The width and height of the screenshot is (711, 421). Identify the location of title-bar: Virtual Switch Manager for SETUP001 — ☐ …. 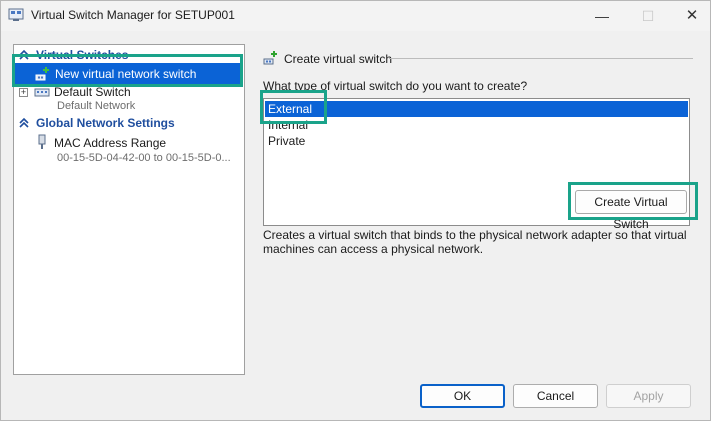
(355, 16).